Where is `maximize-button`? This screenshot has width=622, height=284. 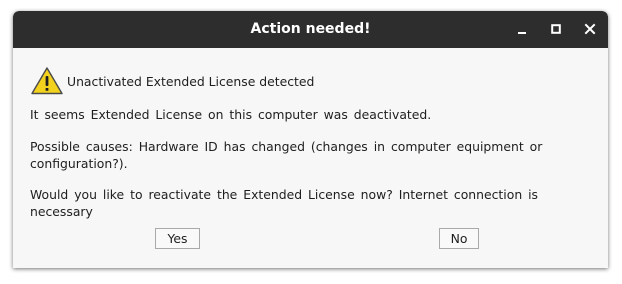
maximize-button is located at coordinates (556, 29).